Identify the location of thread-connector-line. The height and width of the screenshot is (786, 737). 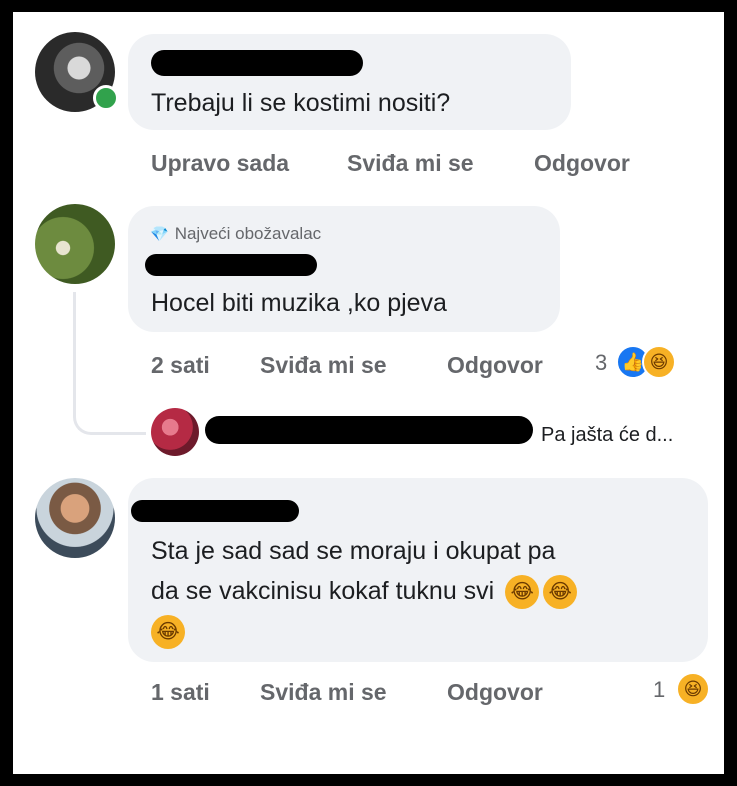
(109, 363).